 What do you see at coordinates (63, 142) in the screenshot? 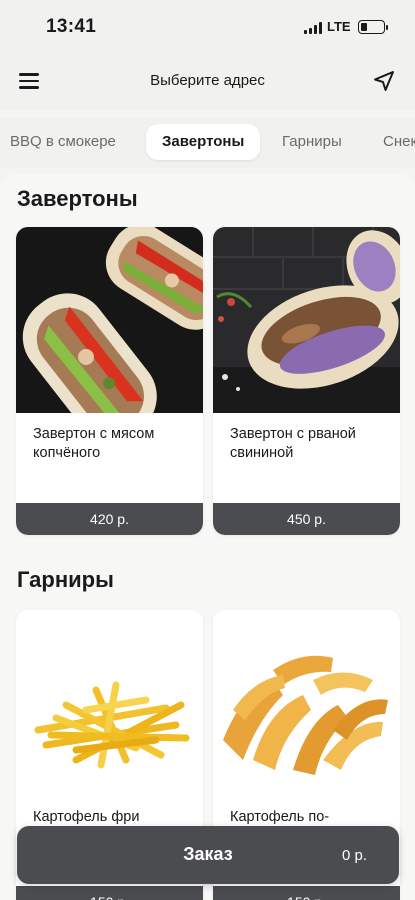
I see `tab-bbq: BBQ в смокере` at bounding box center [63, 142].